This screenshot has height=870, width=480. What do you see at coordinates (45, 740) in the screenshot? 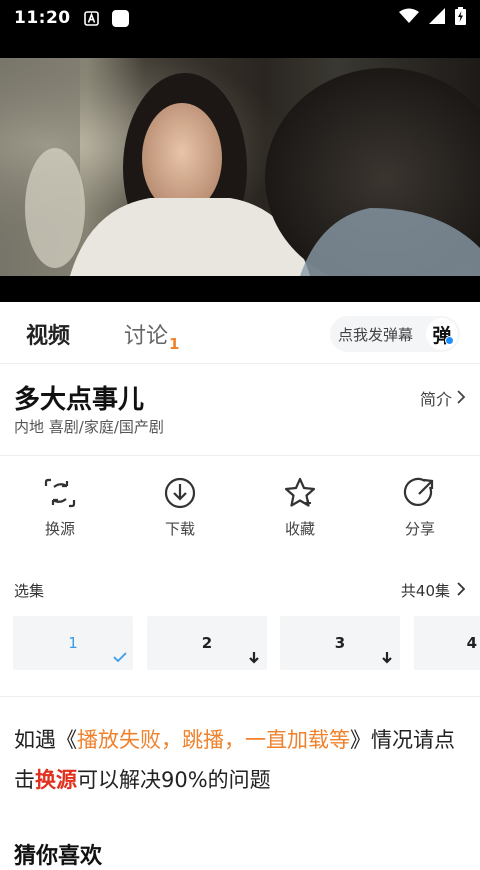
I see `notice-text-1: 如遇《` at bounding box center [45, 740].